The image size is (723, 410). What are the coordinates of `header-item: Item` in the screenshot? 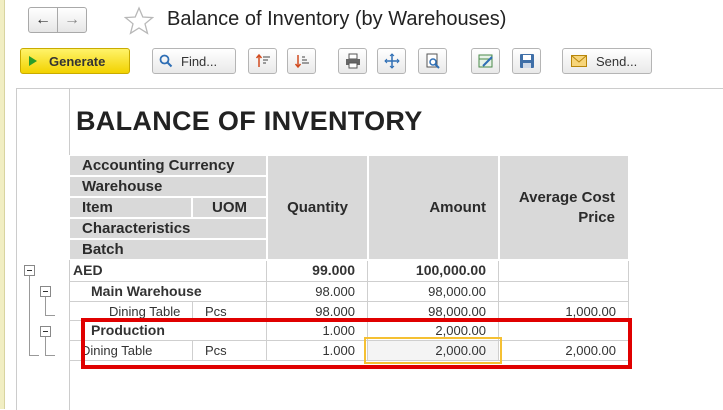 It's located at (130, 207).